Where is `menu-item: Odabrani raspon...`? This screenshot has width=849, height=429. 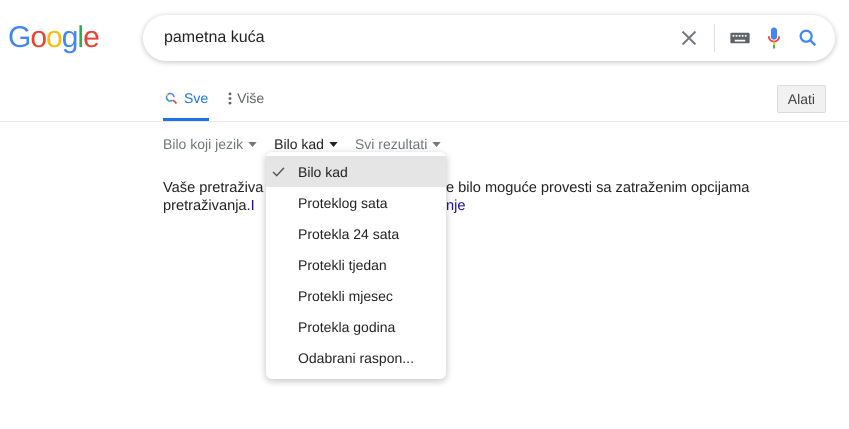
menu-item: Odabrani raspon... is located at coordinates (356, 357).